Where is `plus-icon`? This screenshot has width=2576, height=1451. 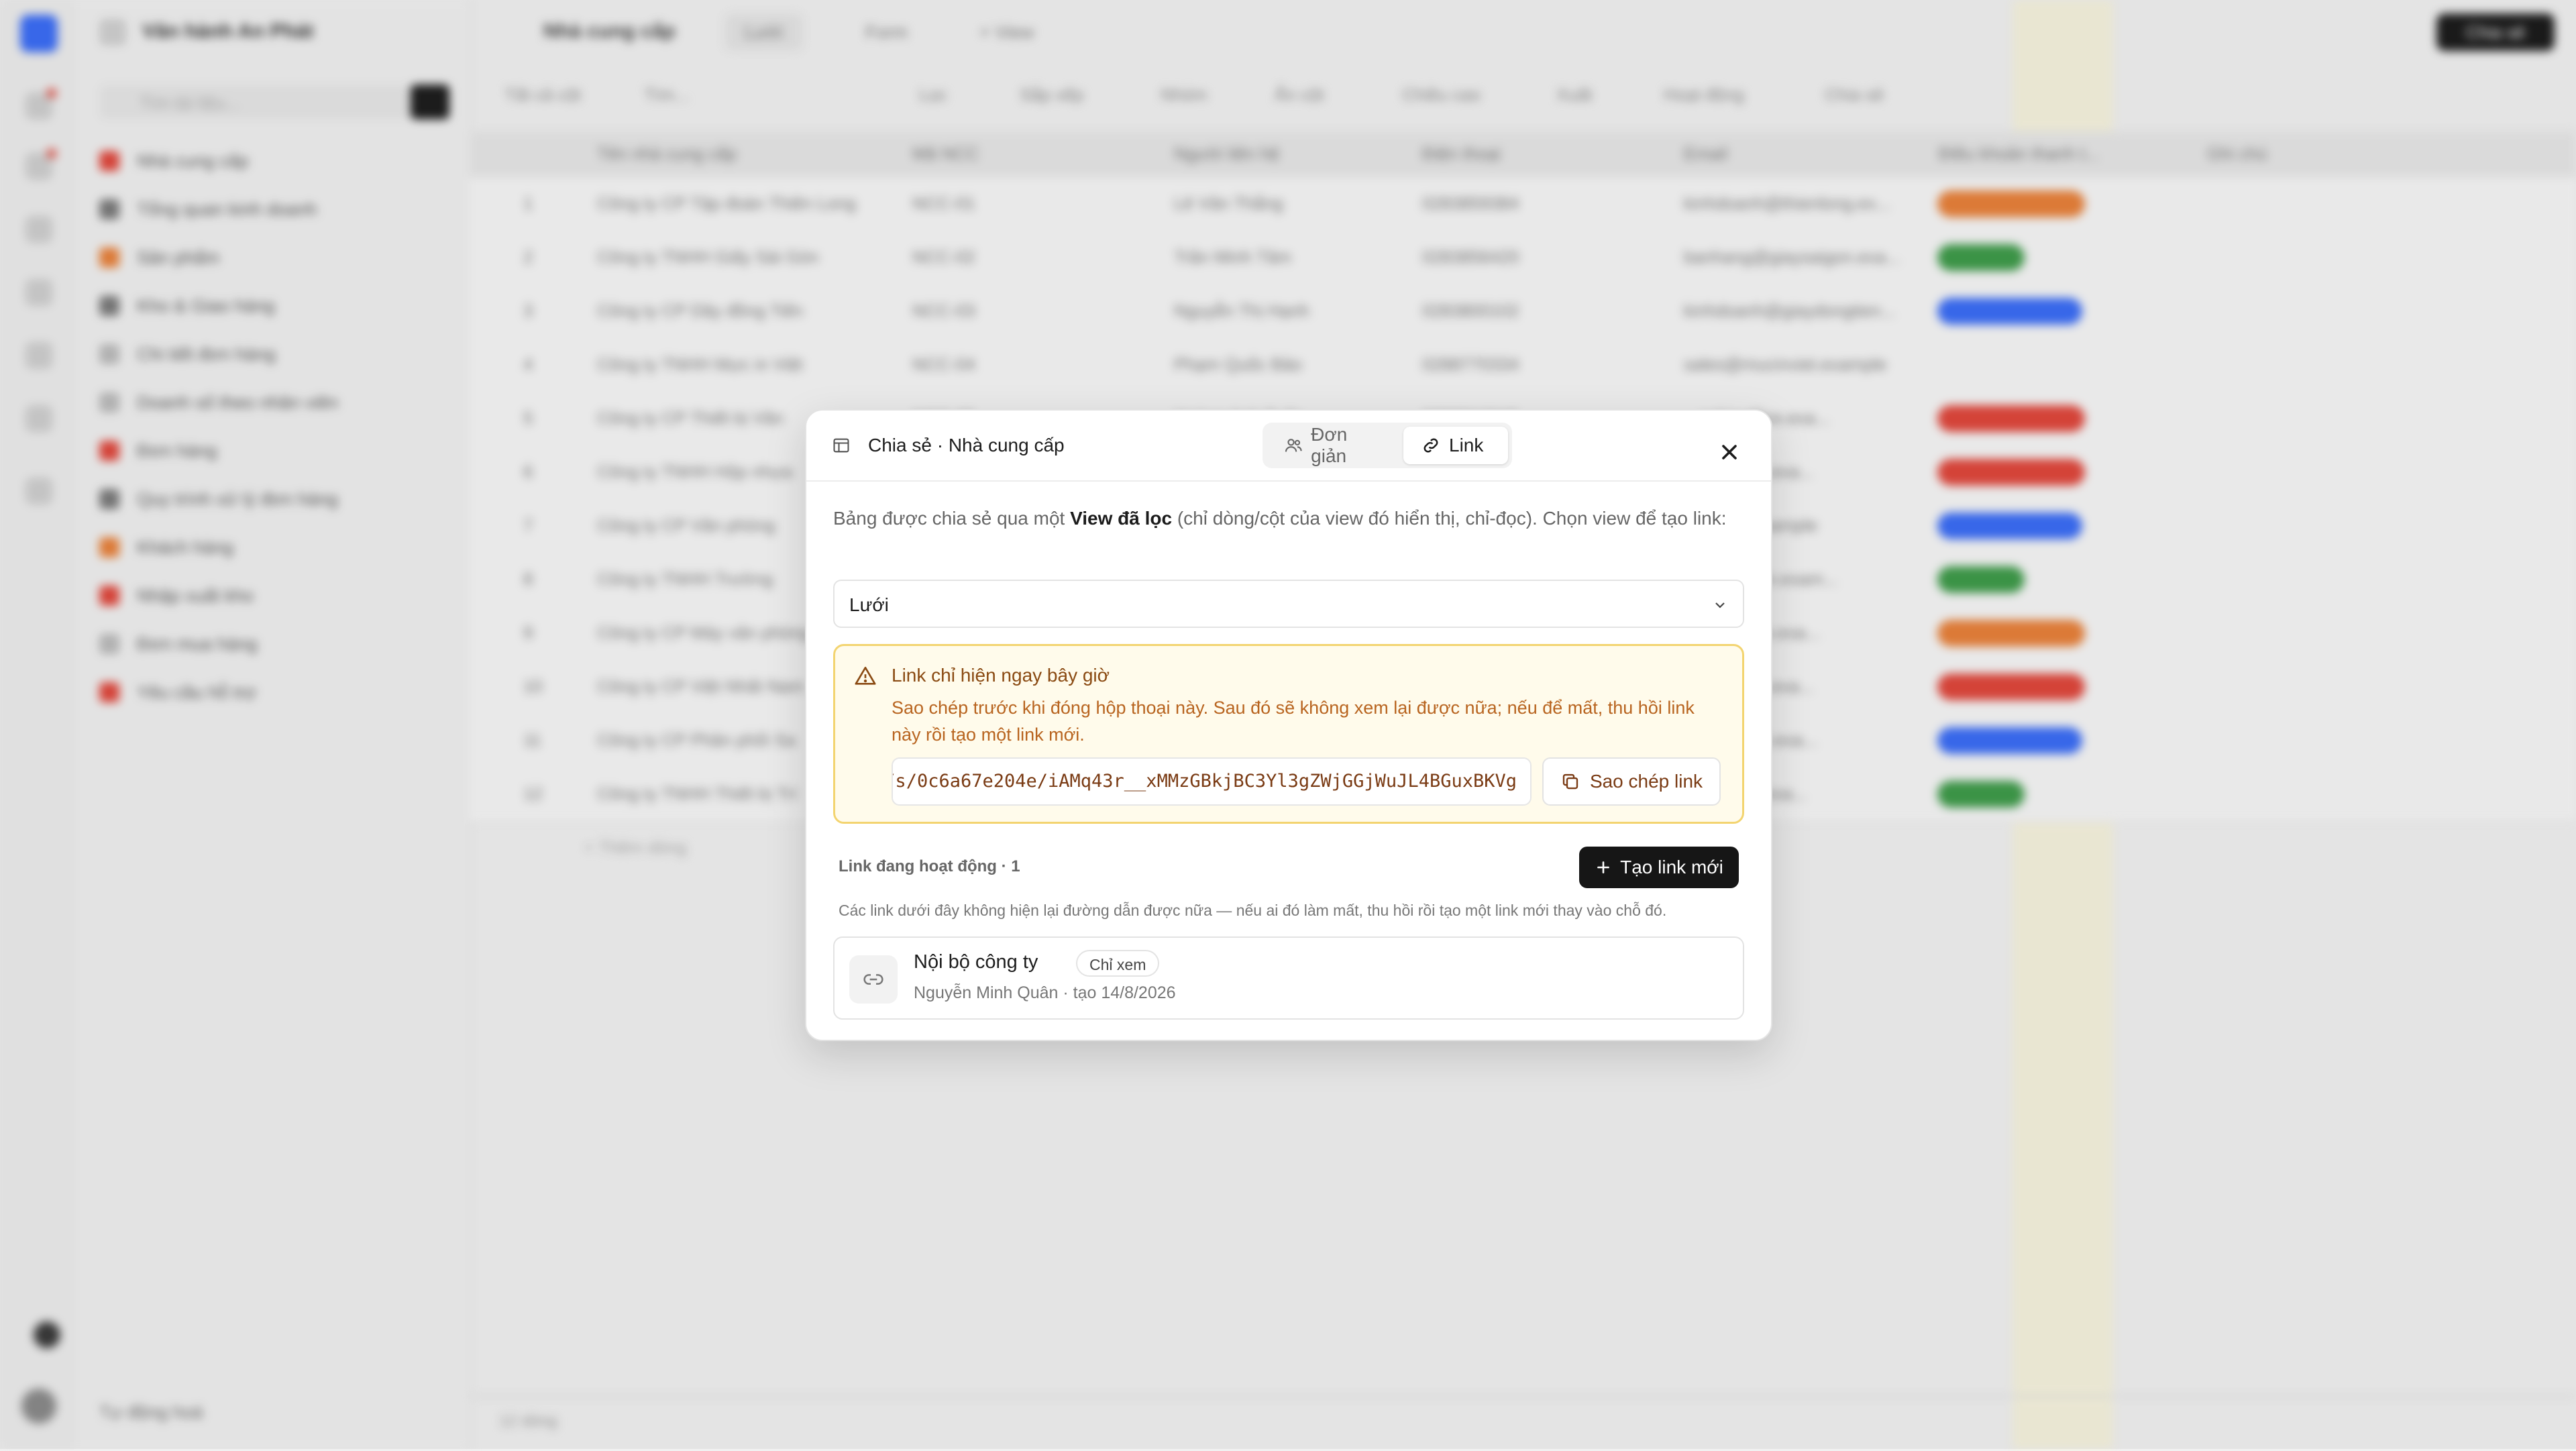
plus-icon is located at coordinates (1603, 867).